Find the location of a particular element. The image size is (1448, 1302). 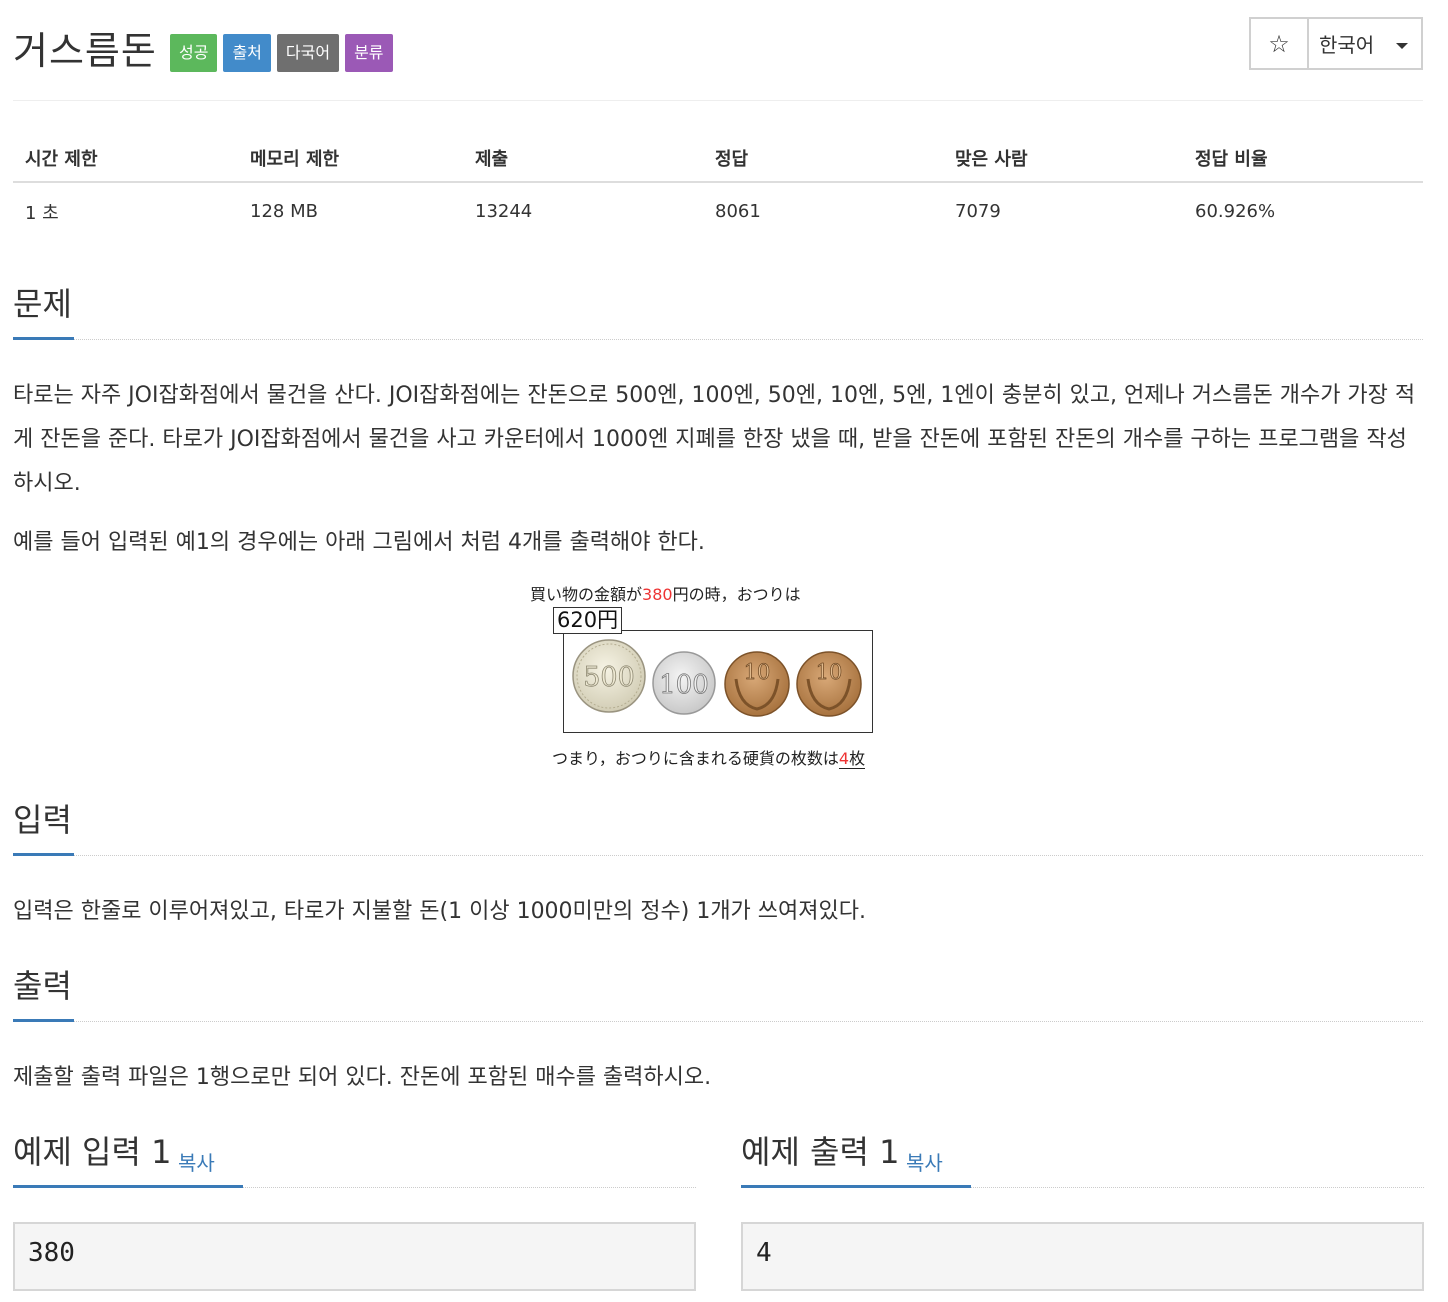

problem-heading: 문제 is located at coordinates (43, 312).